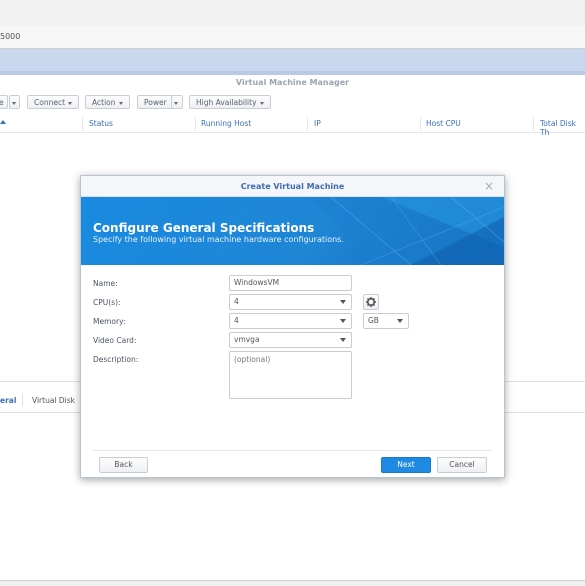 This screenshot has height=586, width=585. Describe the element at coordinates (489, 186) in the screenshot. I see `close-icon: ×` at that location.